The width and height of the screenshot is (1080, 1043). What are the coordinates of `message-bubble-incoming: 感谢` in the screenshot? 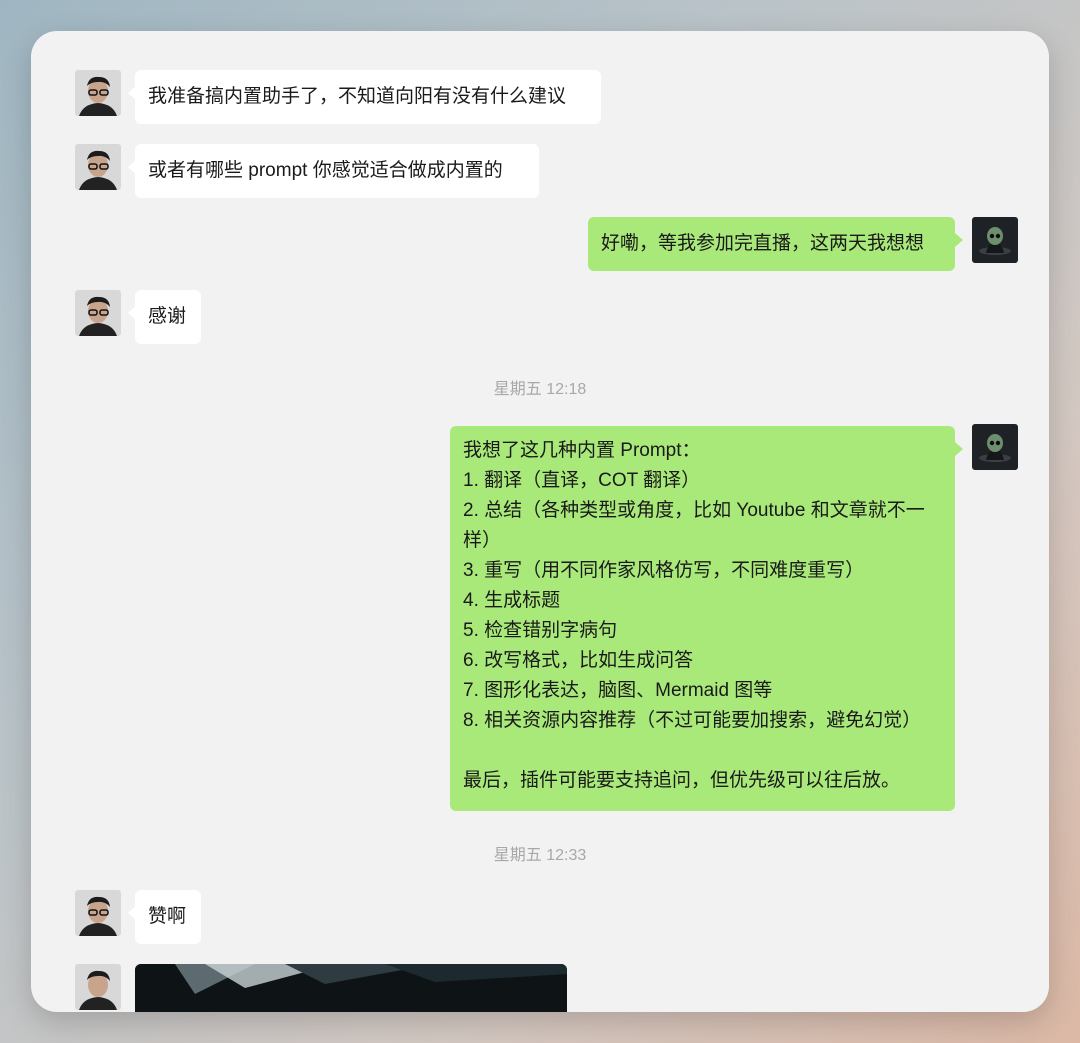 It's located at (168, 317).